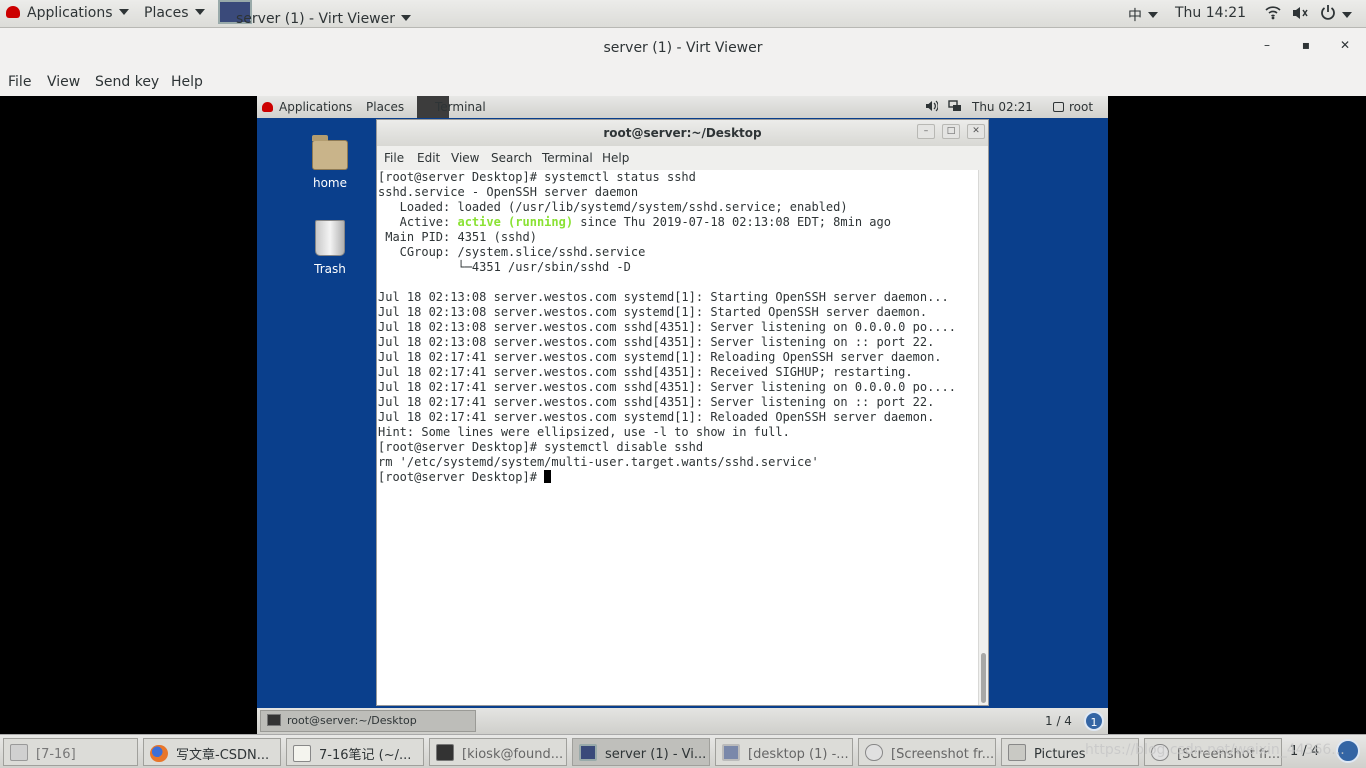 The width and height of the screenshot is (1366, 768). What do you see at coordinates (457, 237) in the screenshot?
I see `terminal-line: Main PID: 4351 (sshd)` at bounding box center [457, 237].